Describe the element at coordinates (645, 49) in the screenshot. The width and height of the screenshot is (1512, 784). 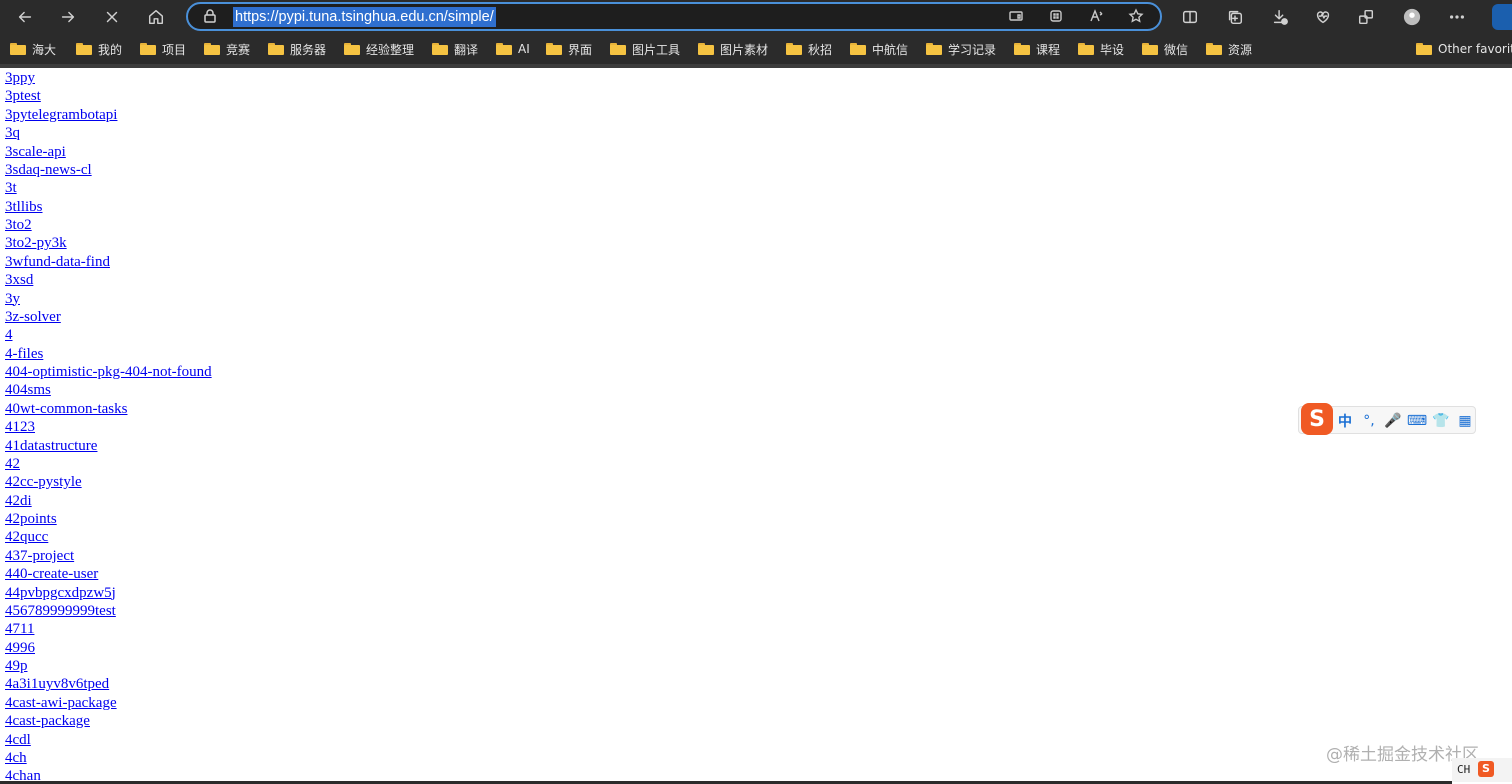
I see `bookmark-folder: 图片工具` at that location.